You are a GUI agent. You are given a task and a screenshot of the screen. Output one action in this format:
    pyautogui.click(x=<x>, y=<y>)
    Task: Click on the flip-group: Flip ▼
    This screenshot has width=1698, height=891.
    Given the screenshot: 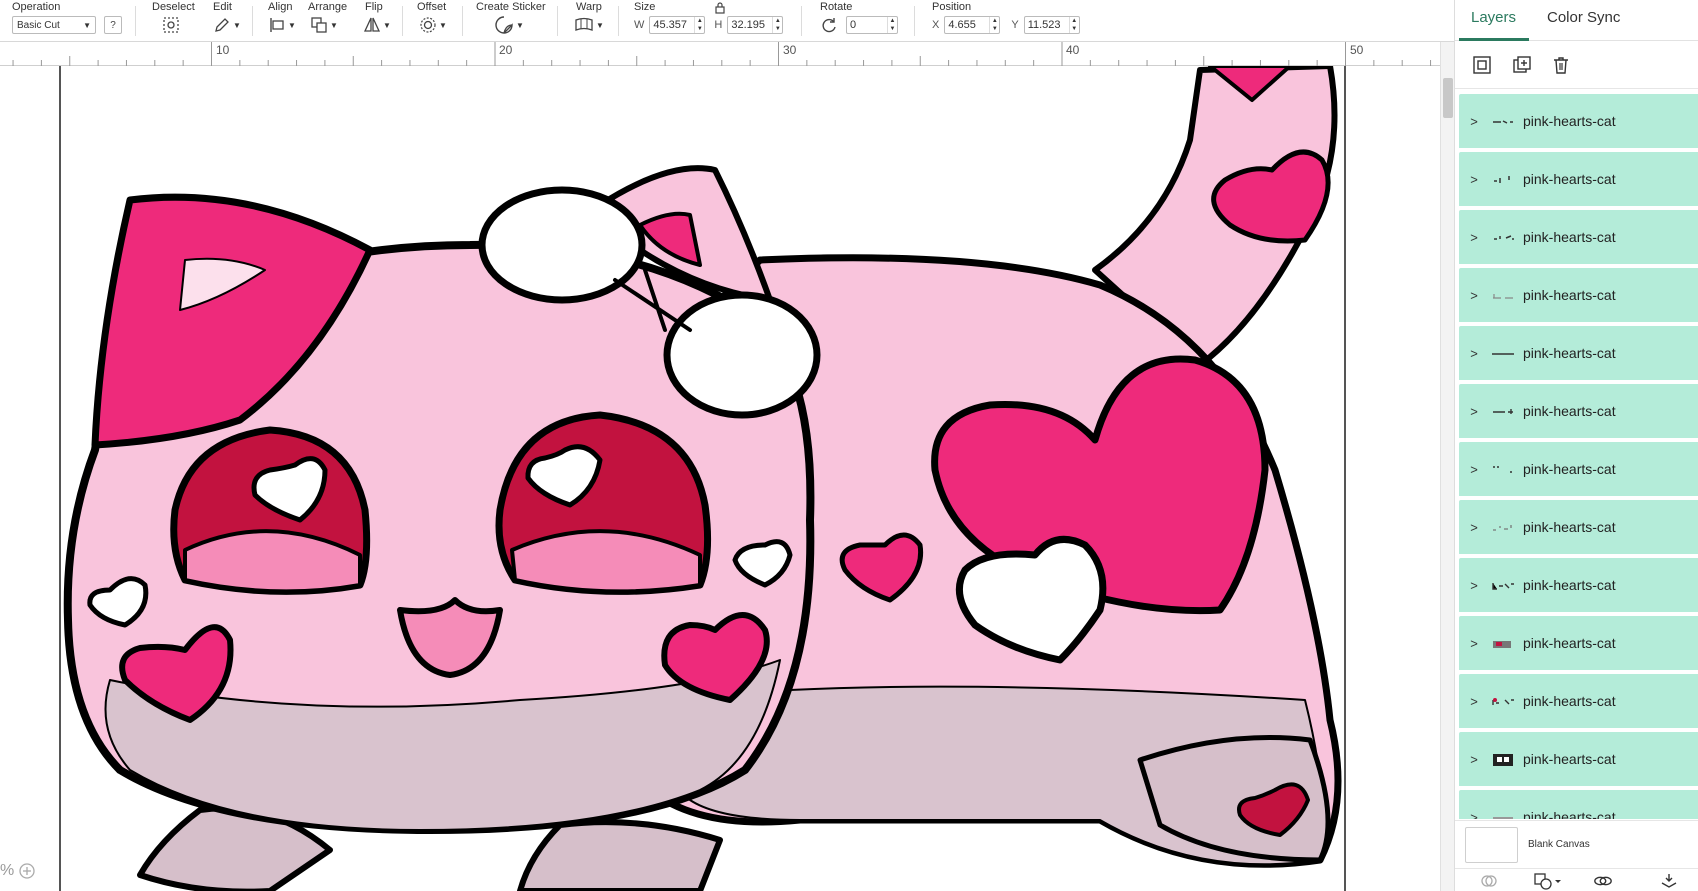 What is the action you would take?
    pyautogui.click(x=384, y=21)
    